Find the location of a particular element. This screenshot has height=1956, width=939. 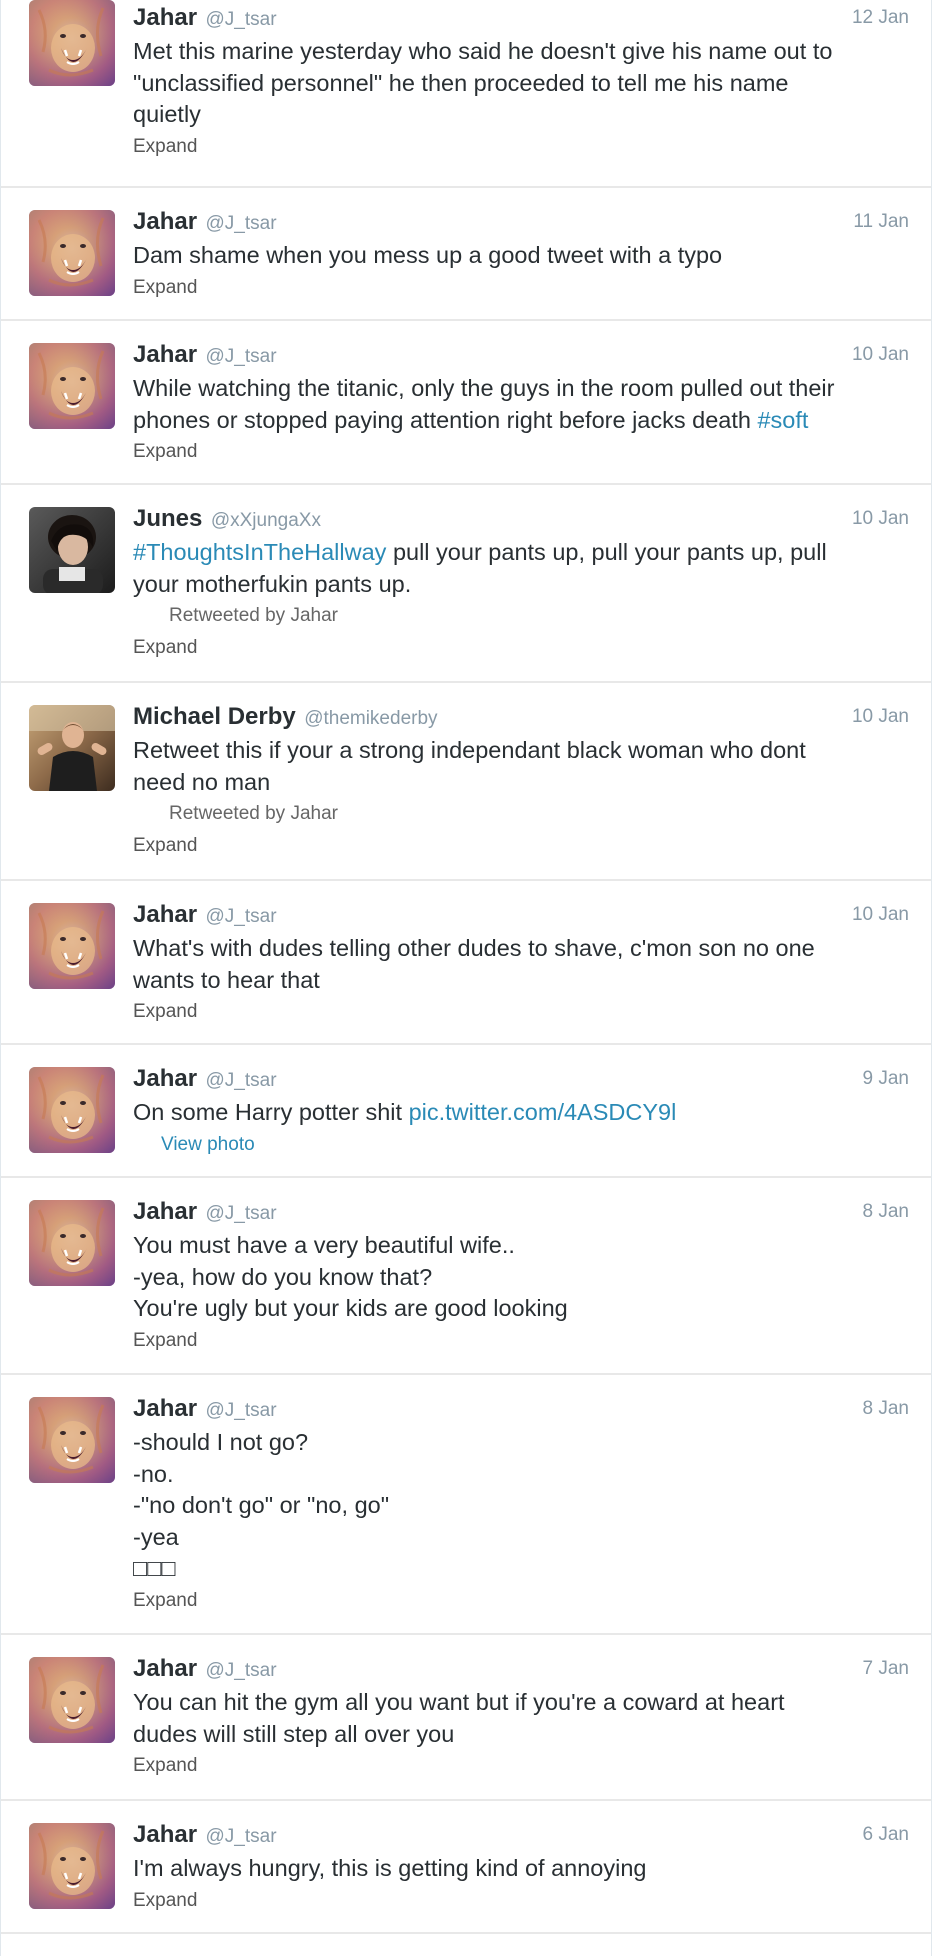

tweet-text-line: □□□ is located at coordinates (154, 1568).